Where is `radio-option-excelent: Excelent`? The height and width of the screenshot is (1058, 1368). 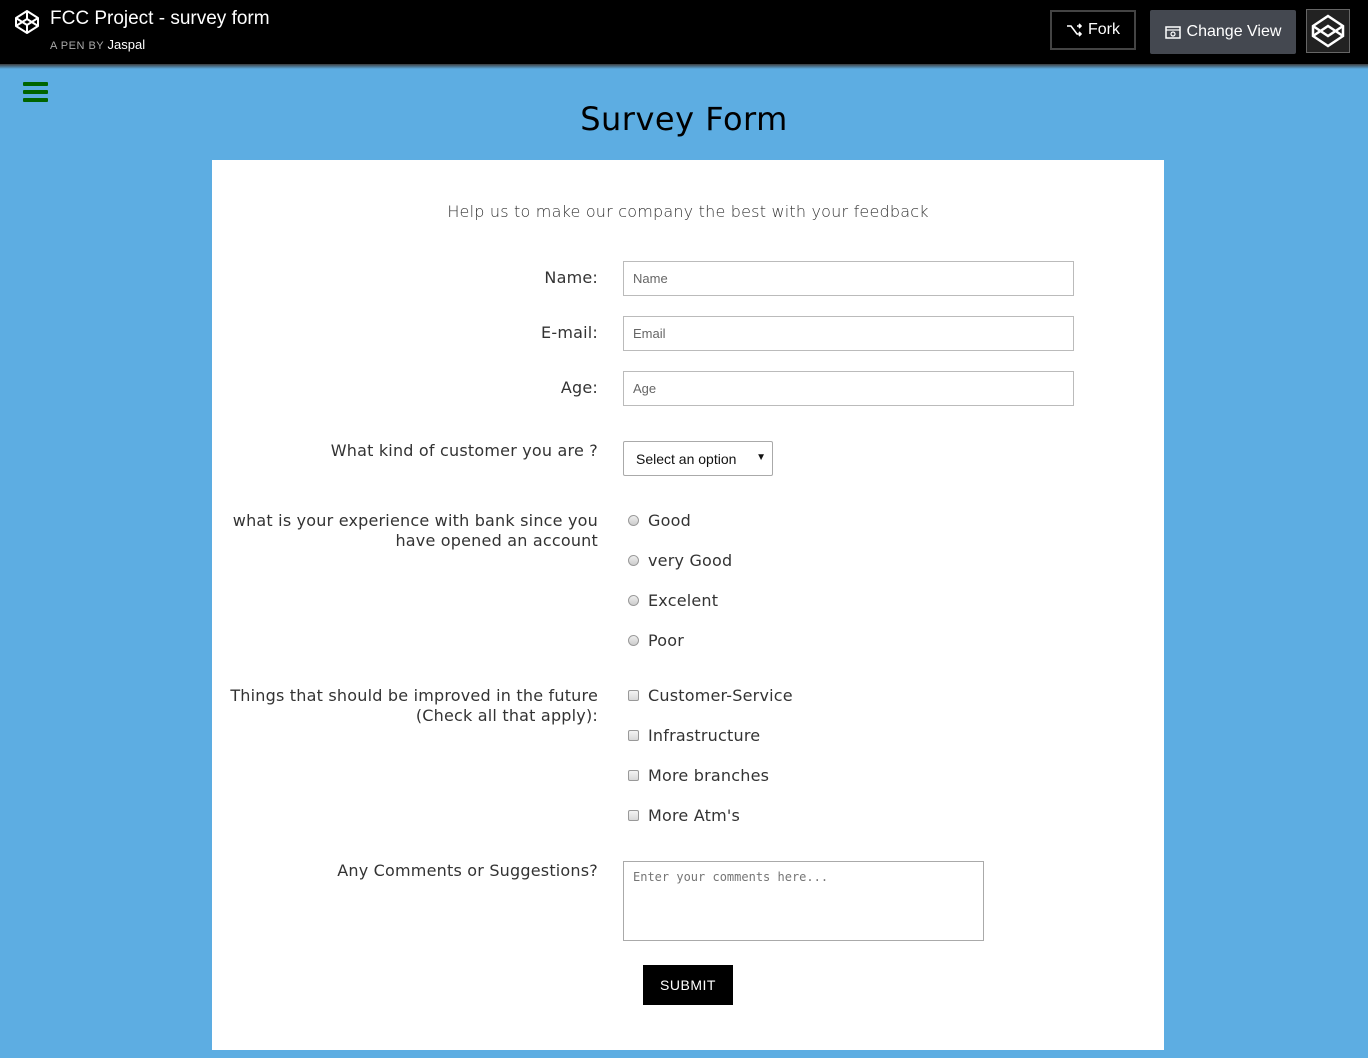
radio-option-excelent: Excelent is located at coordinates (673, 600).